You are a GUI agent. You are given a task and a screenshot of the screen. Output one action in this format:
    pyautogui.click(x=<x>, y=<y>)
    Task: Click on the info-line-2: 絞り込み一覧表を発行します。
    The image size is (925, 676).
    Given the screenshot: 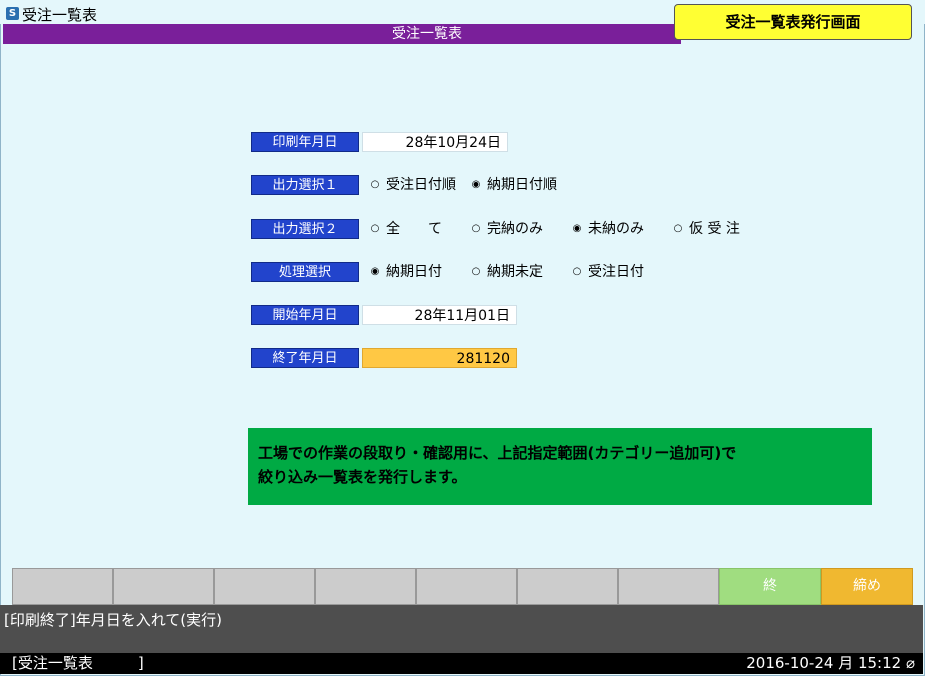 What is the action you would take?
    pyautogui.click(x=362, y=477)
    